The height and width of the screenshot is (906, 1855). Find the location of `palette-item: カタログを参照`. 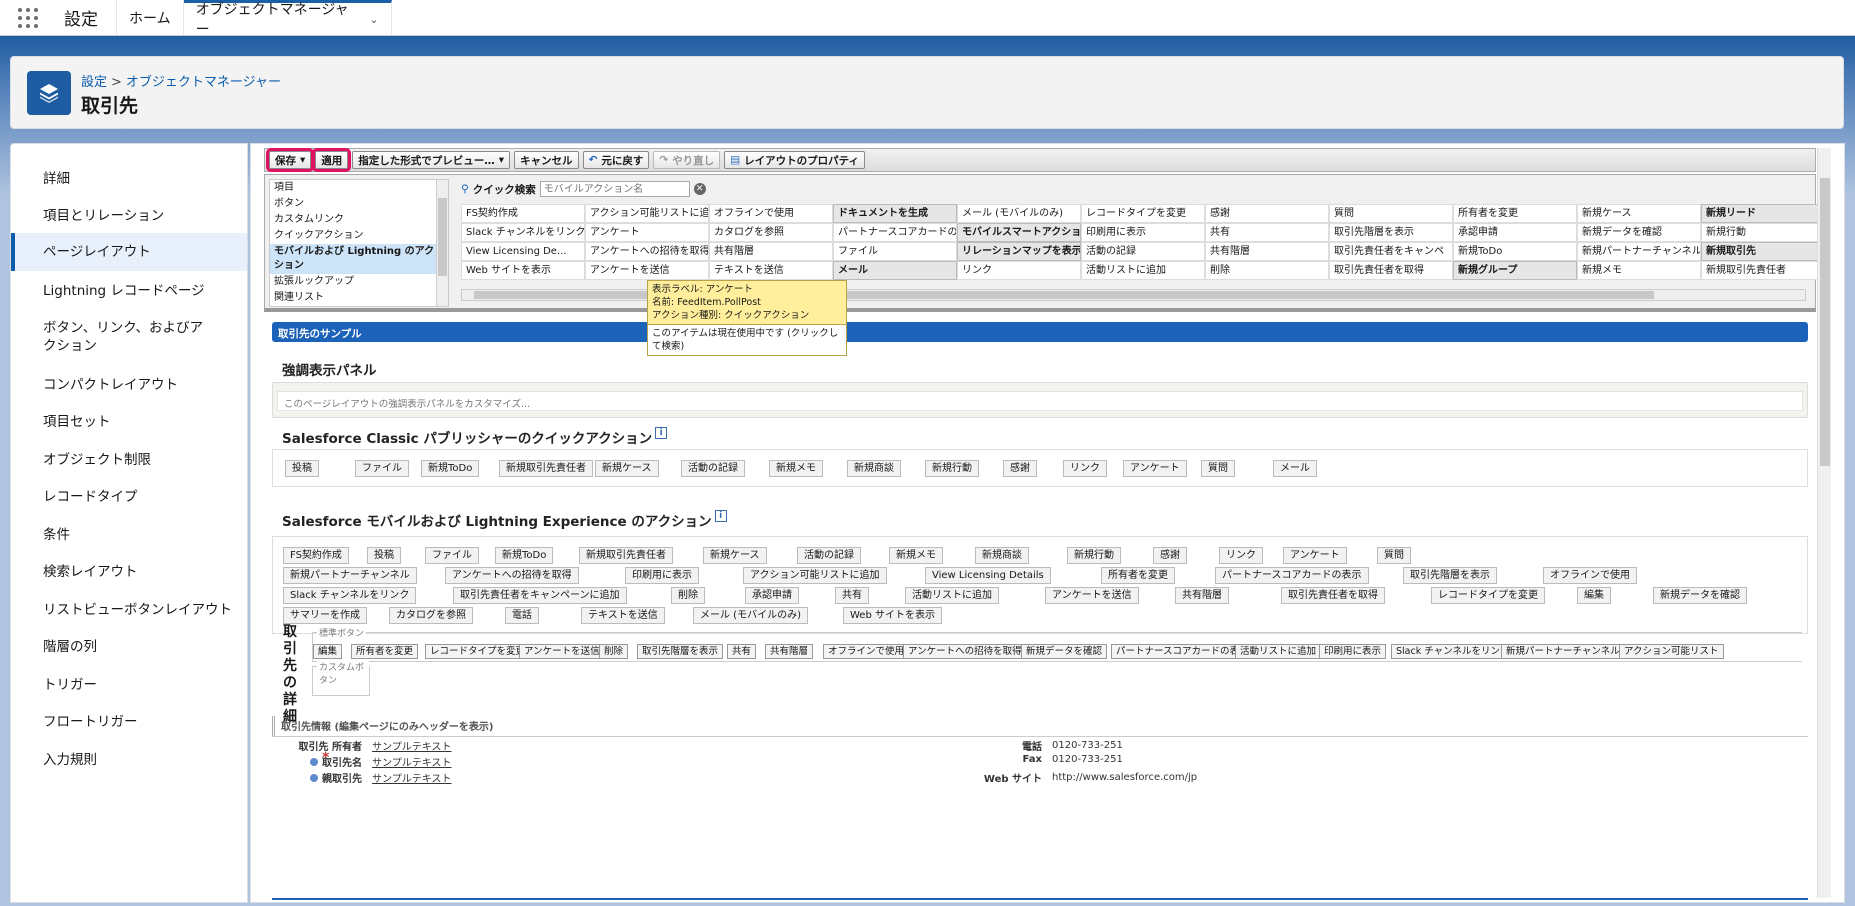

palette-item: カタログを参照 is located at coordinates (771, 232).